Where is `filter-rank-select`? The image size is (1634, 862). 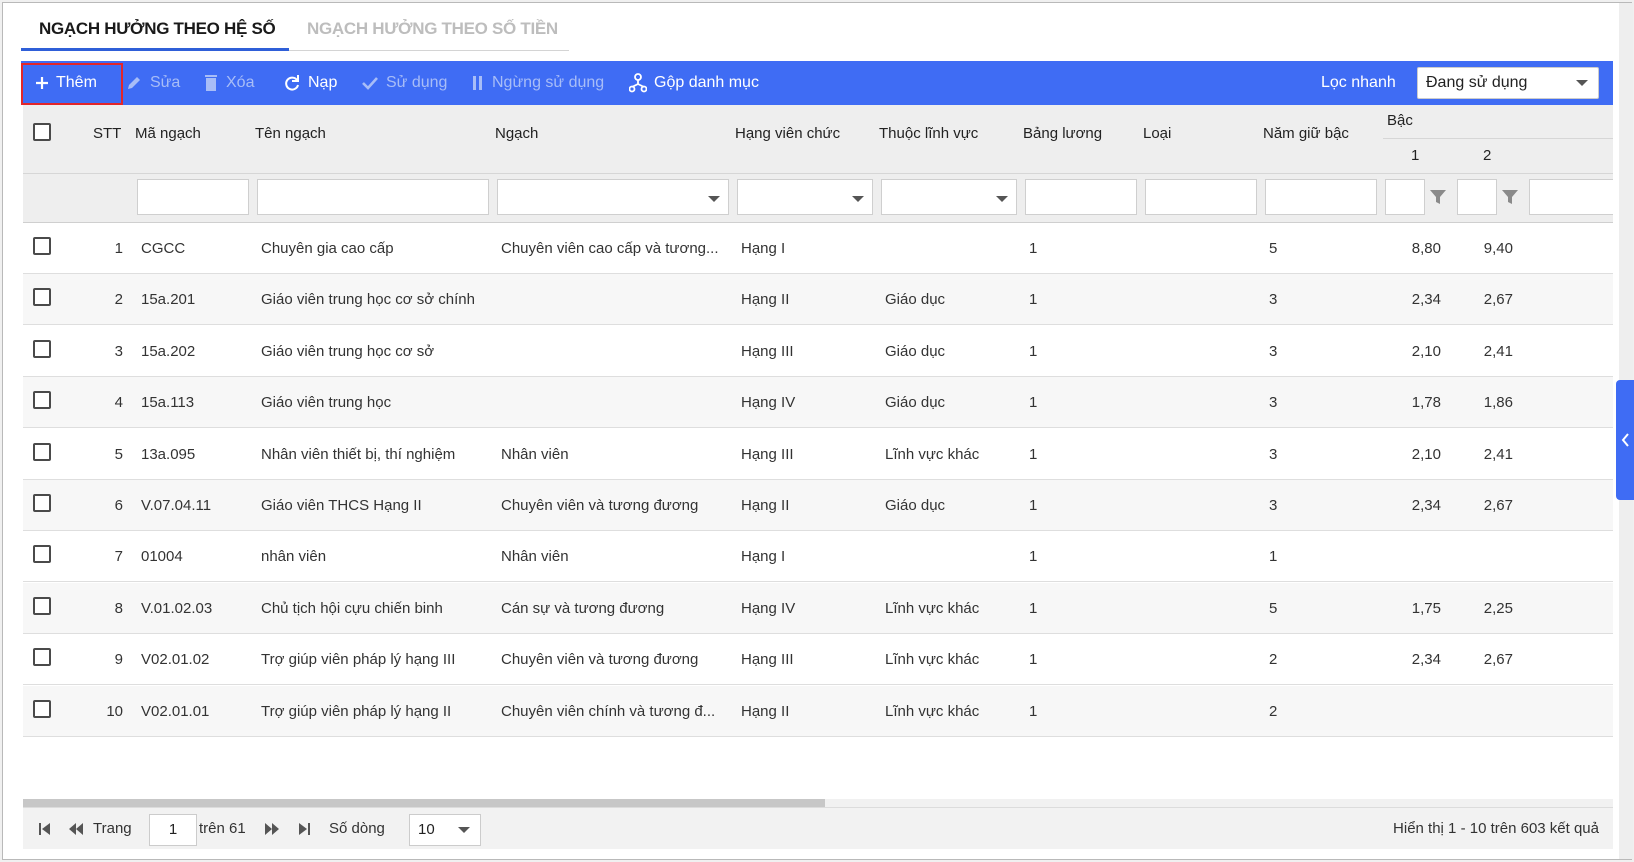
filter-rank-select is located at coordinates (805, 197).